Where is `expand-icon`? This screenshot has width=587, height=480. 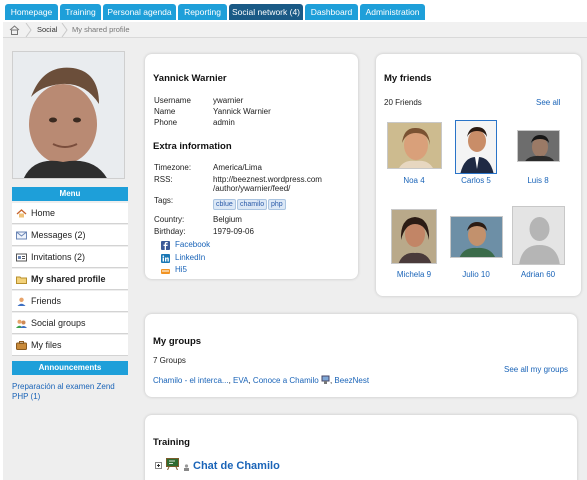 expand-icon is located at coordinates (158, 465).